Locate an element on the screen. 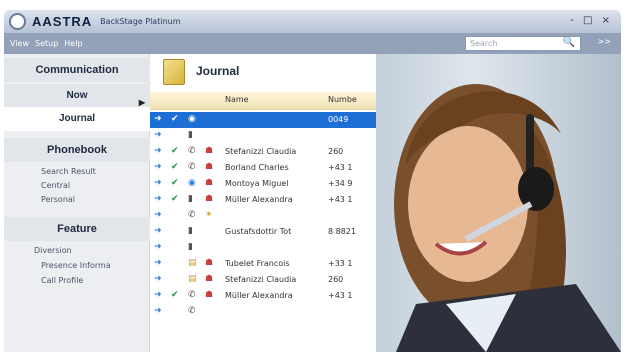 This screenshot has height=352, width=629. menu-view: View is located at coordinates (19, 43).